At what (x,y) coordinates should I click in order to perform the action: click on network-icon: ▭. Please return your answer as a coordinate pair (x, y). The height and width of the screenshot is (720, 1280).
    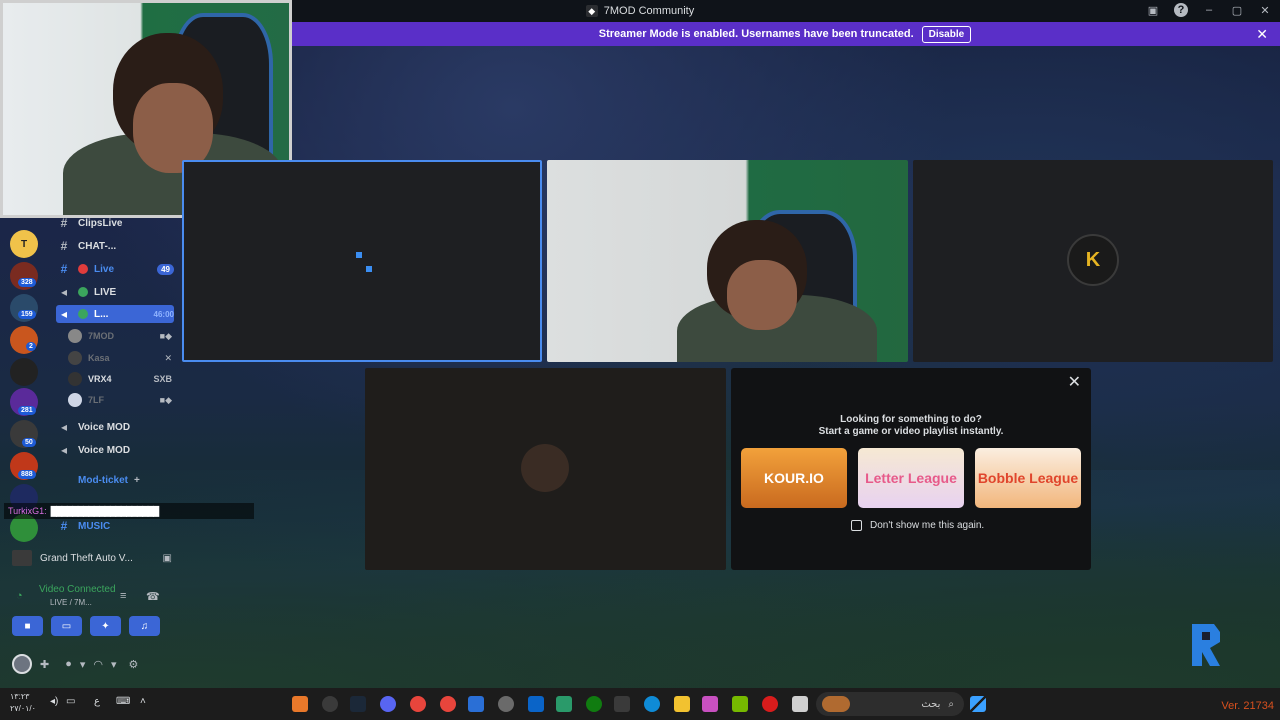
    Looking at the image, I should click on (70, 701).